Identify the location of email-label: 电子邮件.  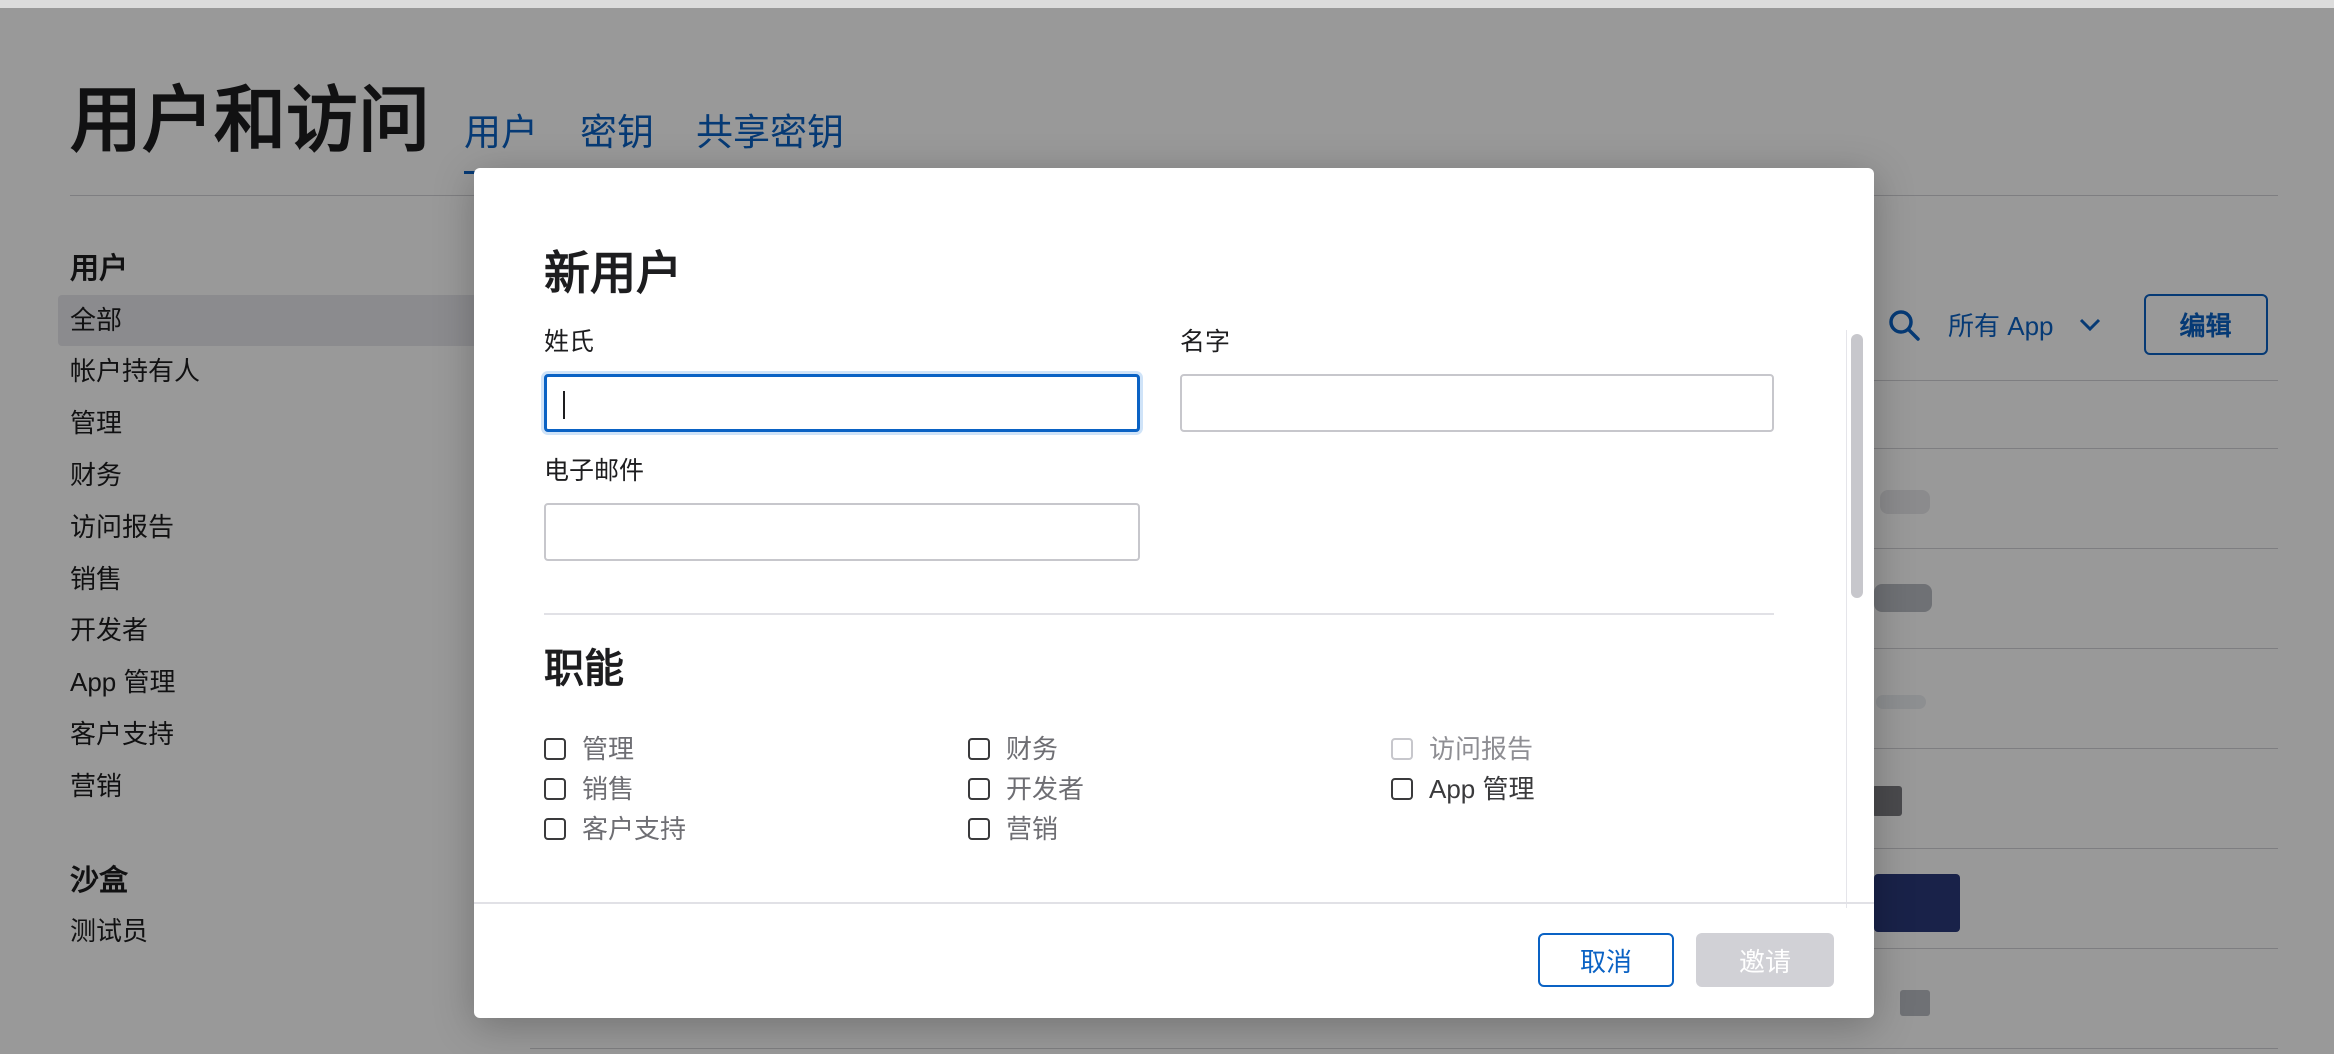
(594, 471).